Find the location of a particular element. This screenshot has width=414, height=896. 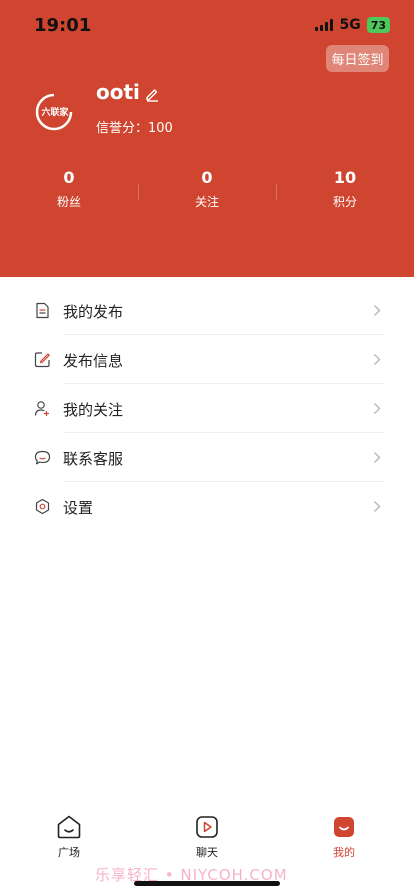

network-label: 5G is located at coordinates (350, 25).